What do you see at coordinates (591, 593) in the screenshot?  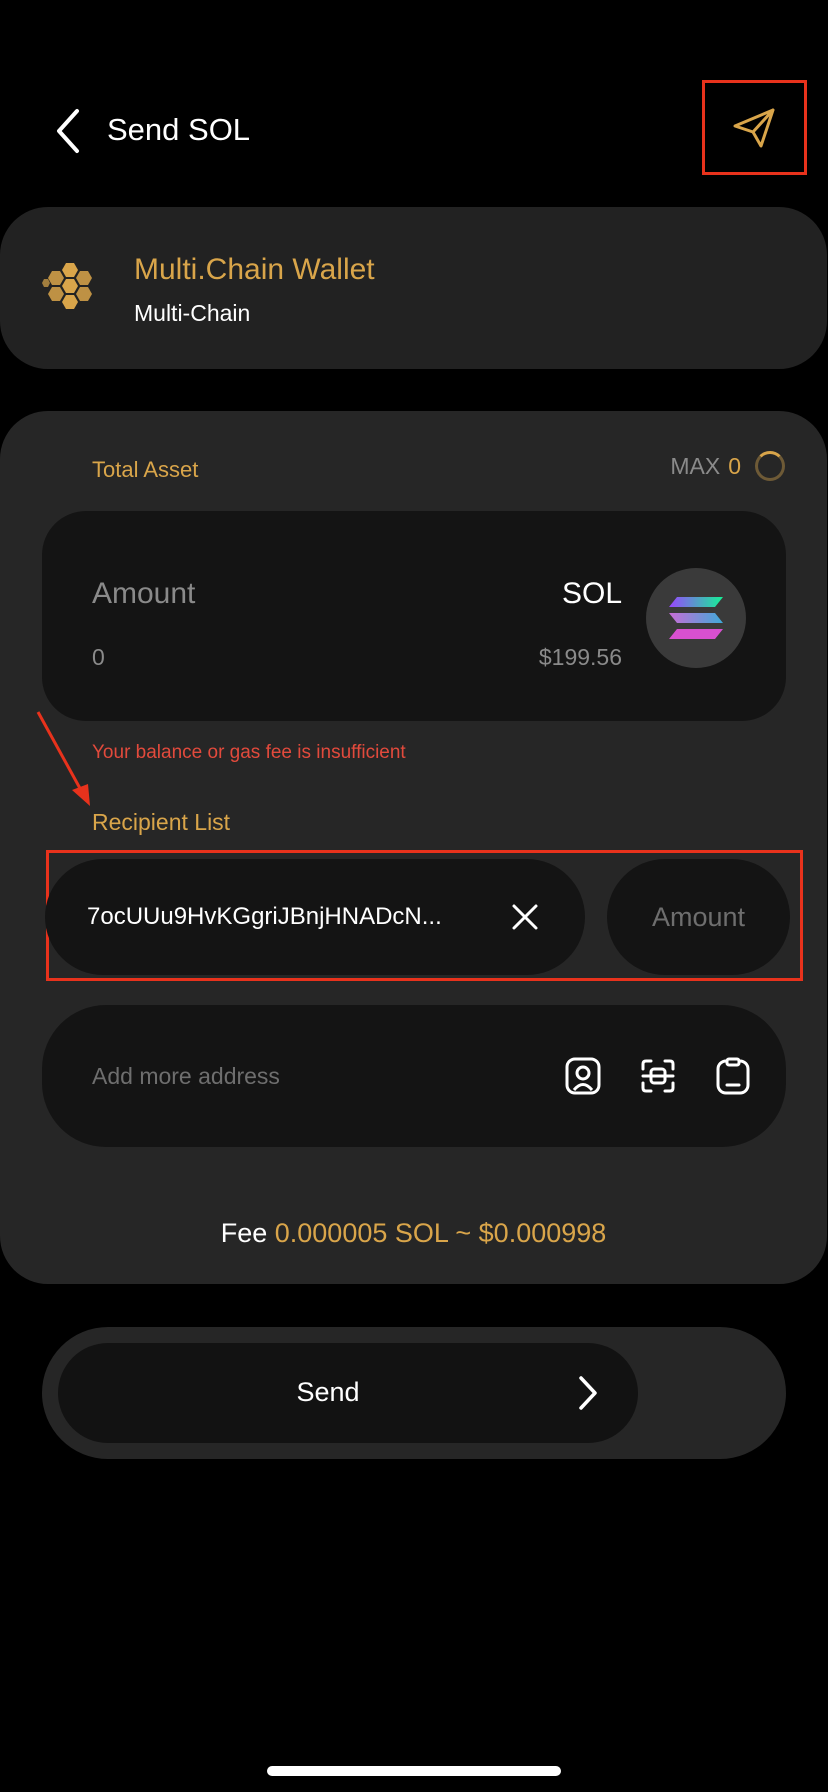 I see `token-symbol: SOL` at bounding box center [591, 593].